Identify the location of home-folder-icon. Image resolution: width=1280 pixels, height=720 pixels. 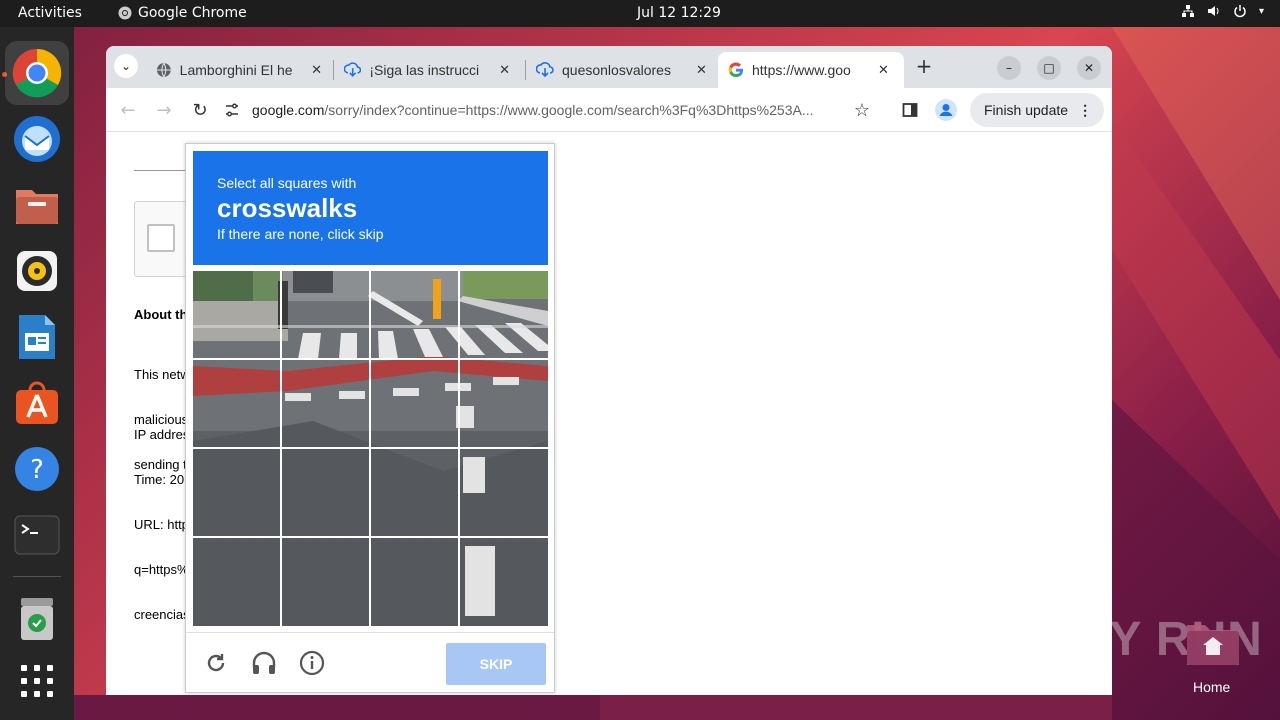
(1213, 643).